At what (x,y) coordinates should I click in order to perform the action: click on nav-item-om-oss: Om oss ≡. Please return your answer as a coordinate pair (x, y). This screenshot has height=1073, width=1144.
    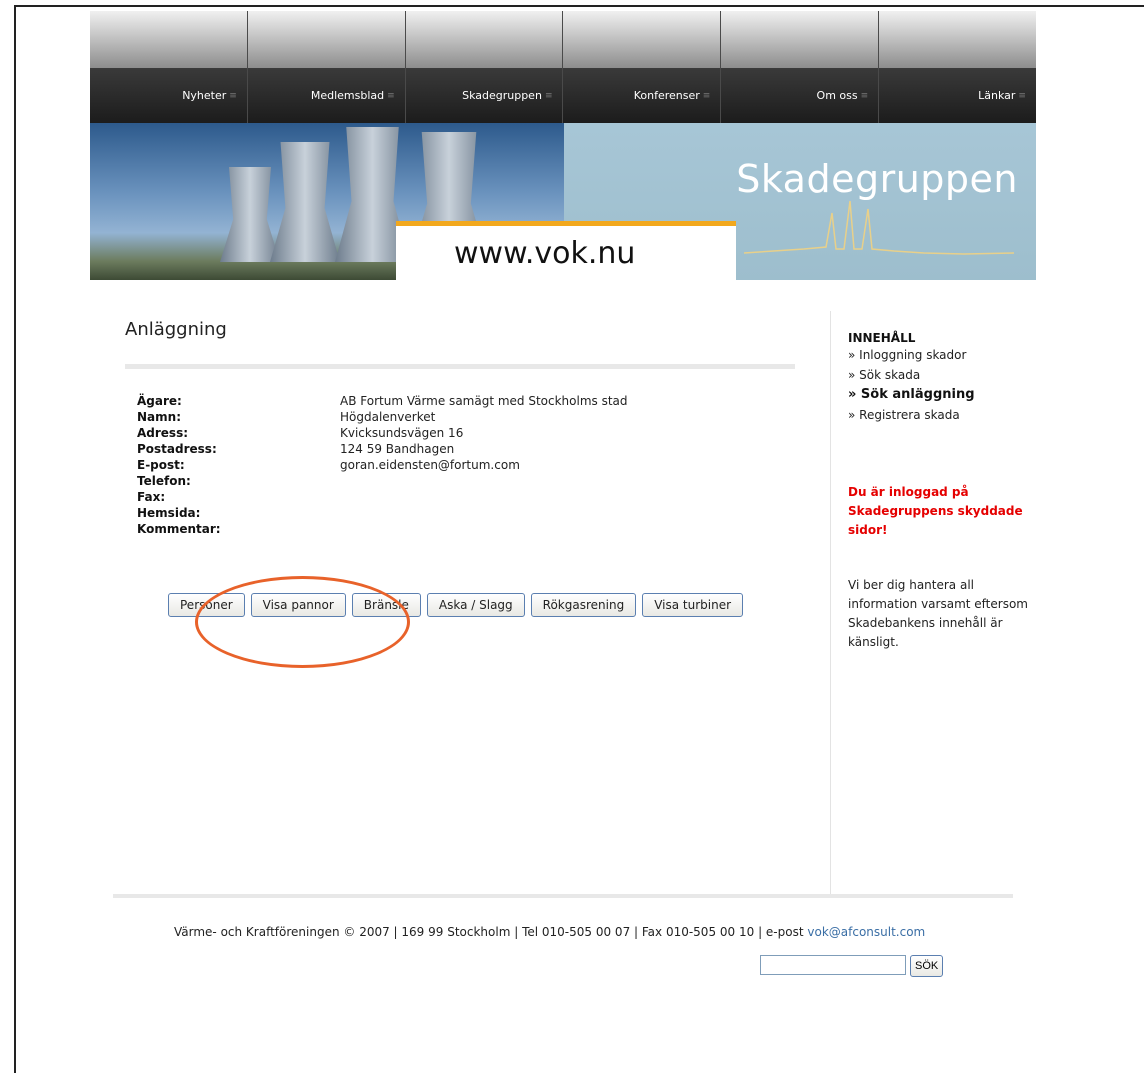
    Looking at the image, I should click on (800, 67).